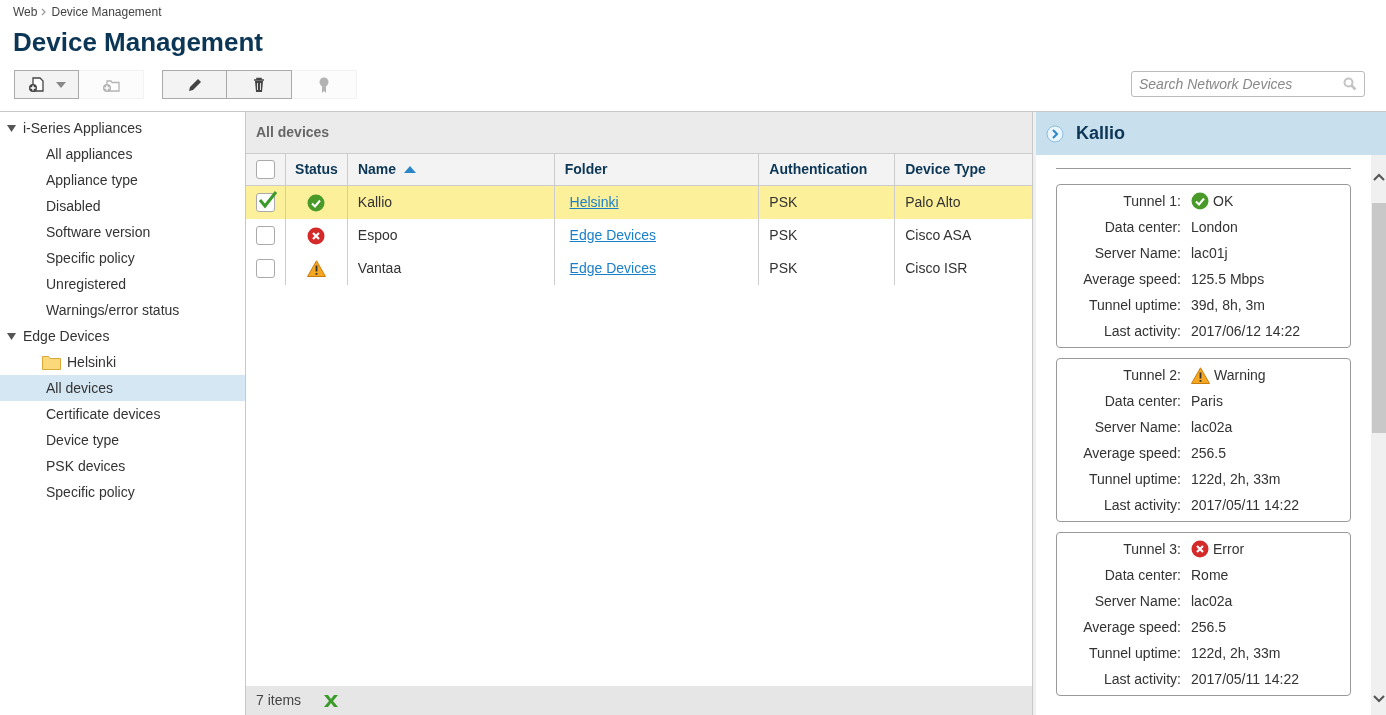  Describe the element at coordinates (122, 388) in the screenshot. I see `tree-item: All devices` at that location.